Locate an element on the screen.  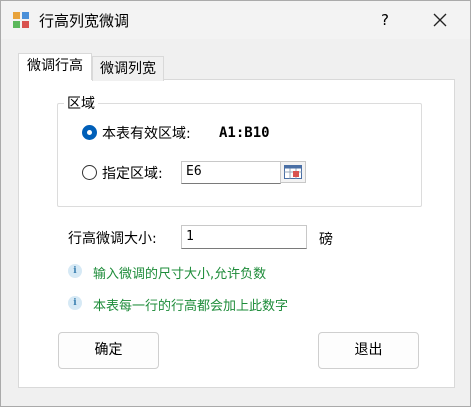
range-select-icon is located at coordinates (293, 172).